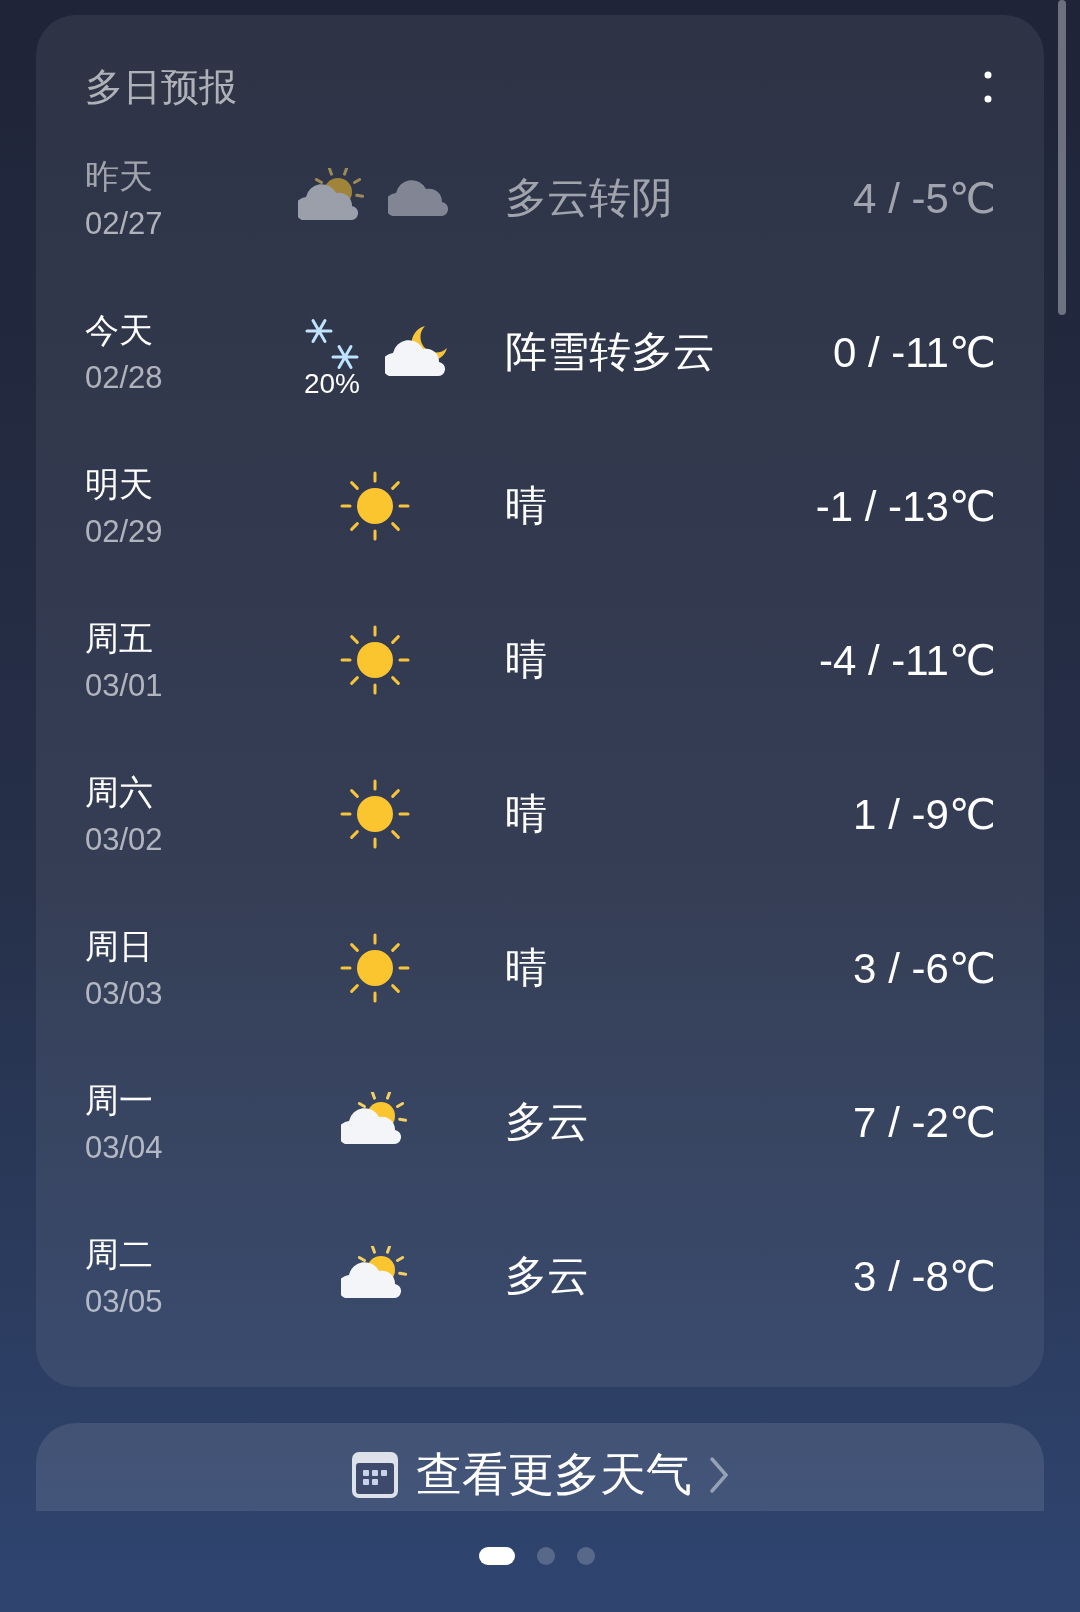 The image size is (1080, 1612). I want to click on card-title: 多日预报, so click(161, 87).